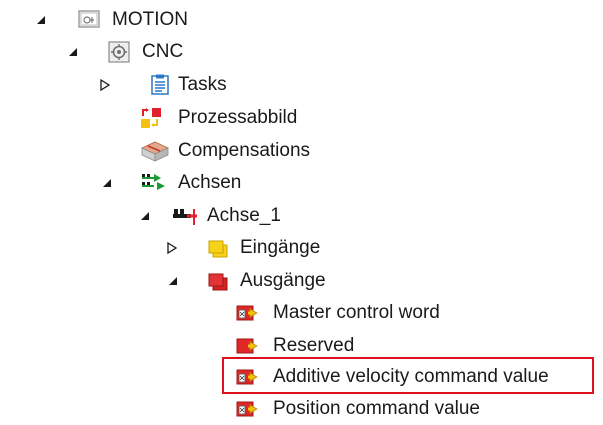  I want to click on tree-item-eingaenge: Eingänge, so click(301, 247).